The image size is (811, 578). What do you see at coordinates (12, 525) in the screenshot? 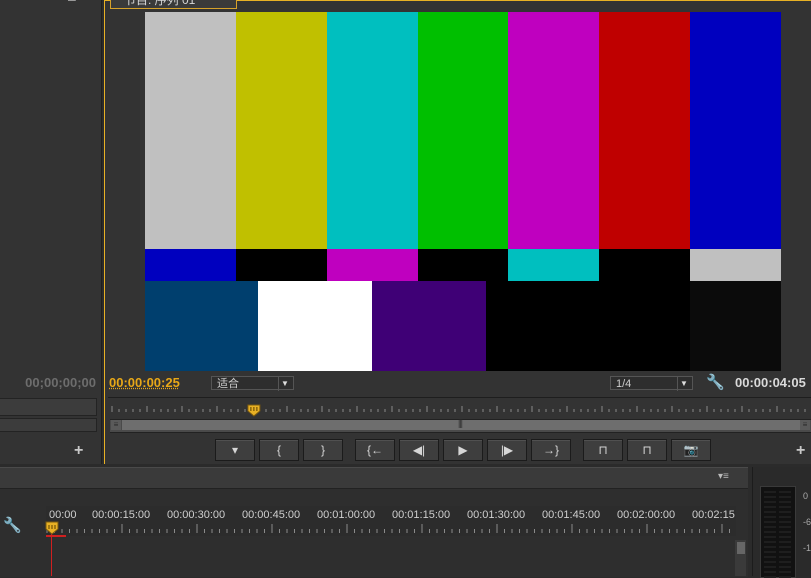
I see `timeline-settings-wrench-icon: 🔧` at bounding box center [12, 525].